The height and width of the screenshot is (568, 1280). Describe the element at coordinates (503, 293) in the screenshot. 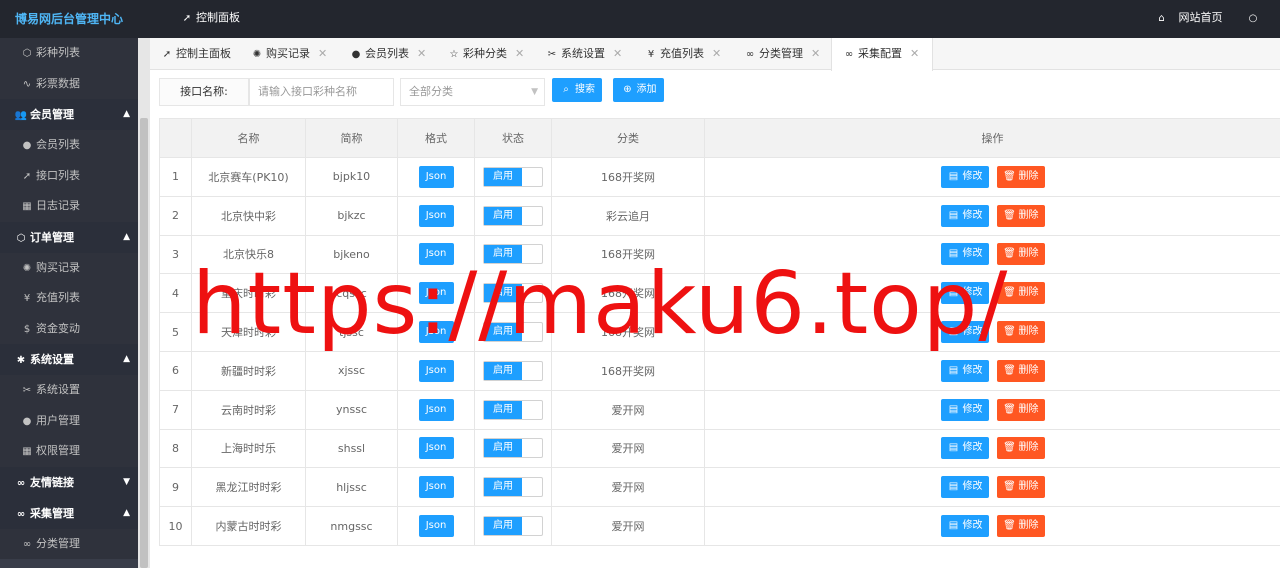

I see `status-toggle-label: 启用` at that location.